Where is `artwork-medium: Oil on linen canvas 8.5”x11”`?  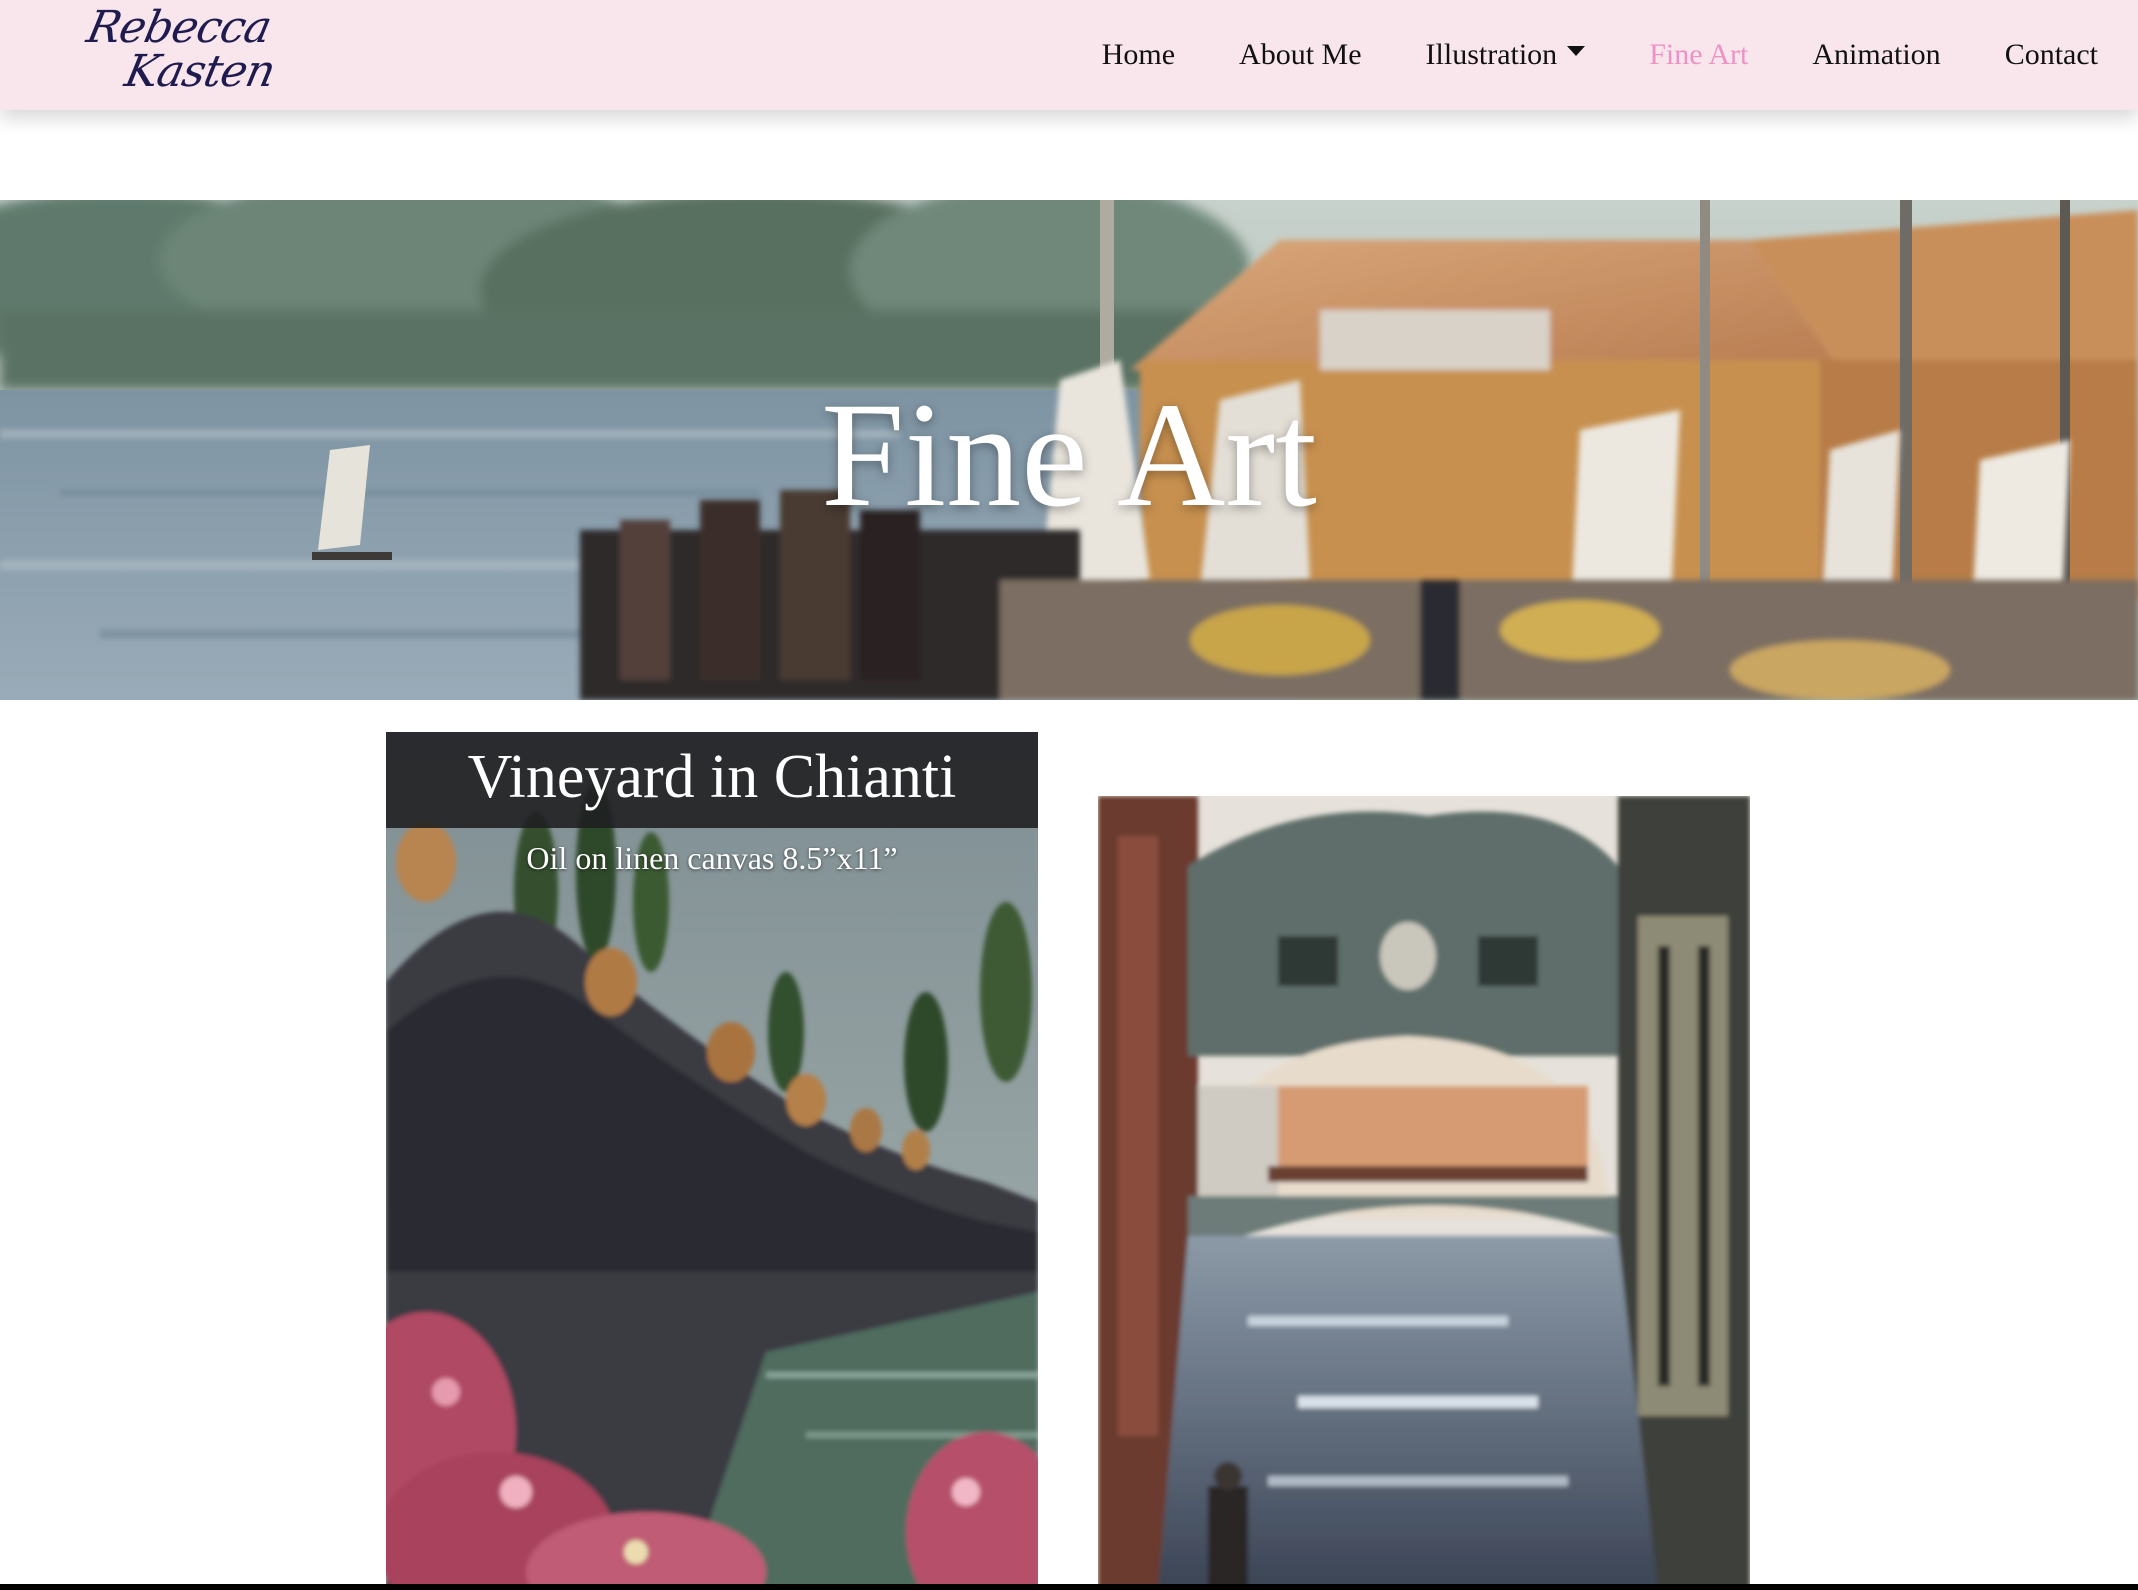 artwork-medium: Oil on linen canvas 8.5”x11” is located at coordinates (712, 858).